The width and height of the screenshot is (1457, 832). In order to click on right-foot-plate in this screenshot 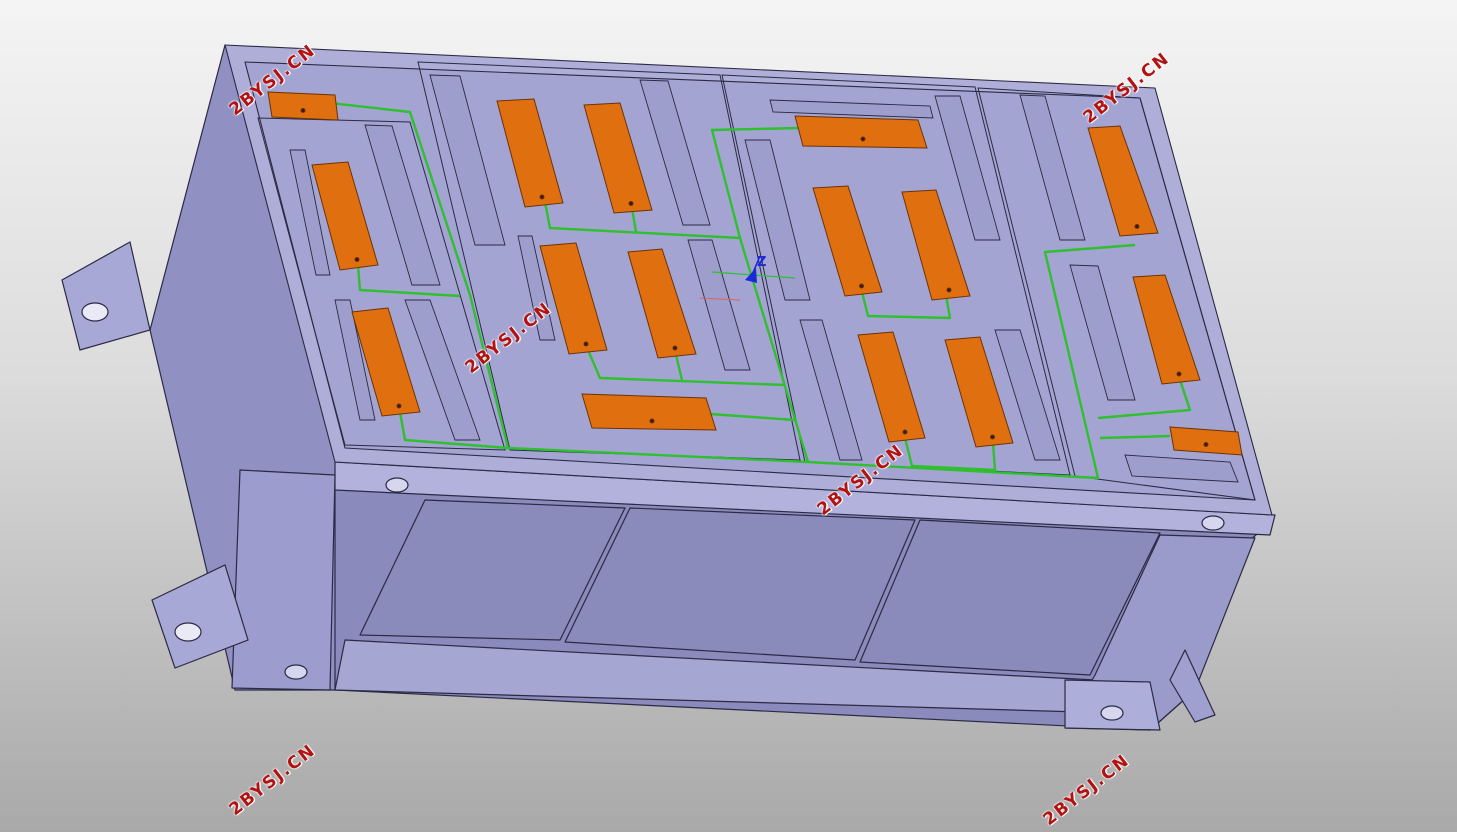, I will do `click(1112, 705)`.